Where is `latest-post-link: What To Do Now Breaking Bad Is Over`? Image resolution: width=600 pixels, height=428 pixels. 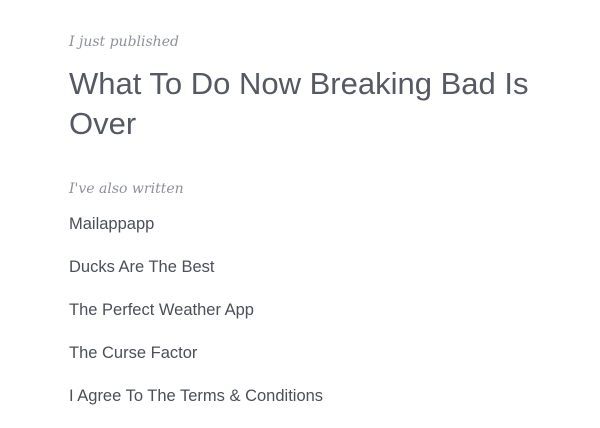
latest-post-link: What To Do Now Breaking Bad Is Over is located at coordinates (304, 104).